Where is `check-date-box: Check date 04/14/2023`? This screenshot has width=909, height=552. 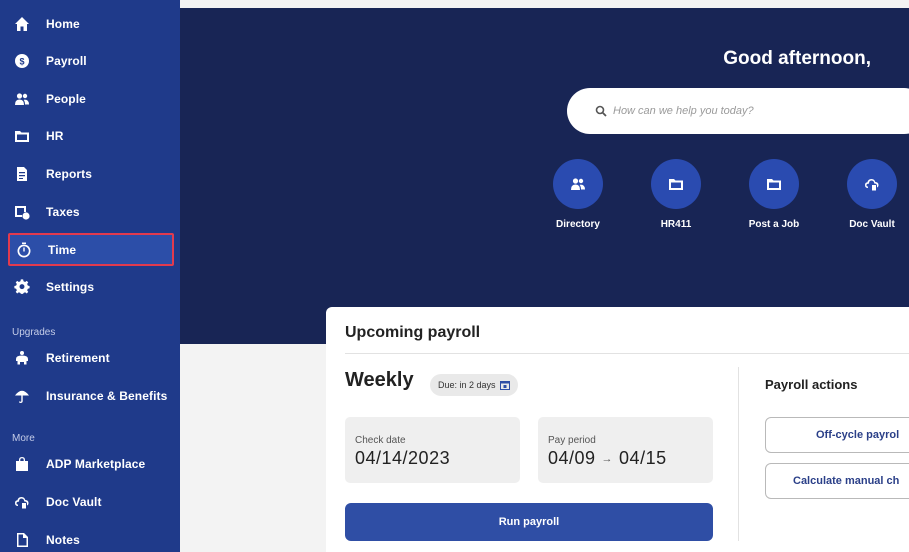
check-date-box: Check date 04/14/2023 is located at coordinates (432, 450).